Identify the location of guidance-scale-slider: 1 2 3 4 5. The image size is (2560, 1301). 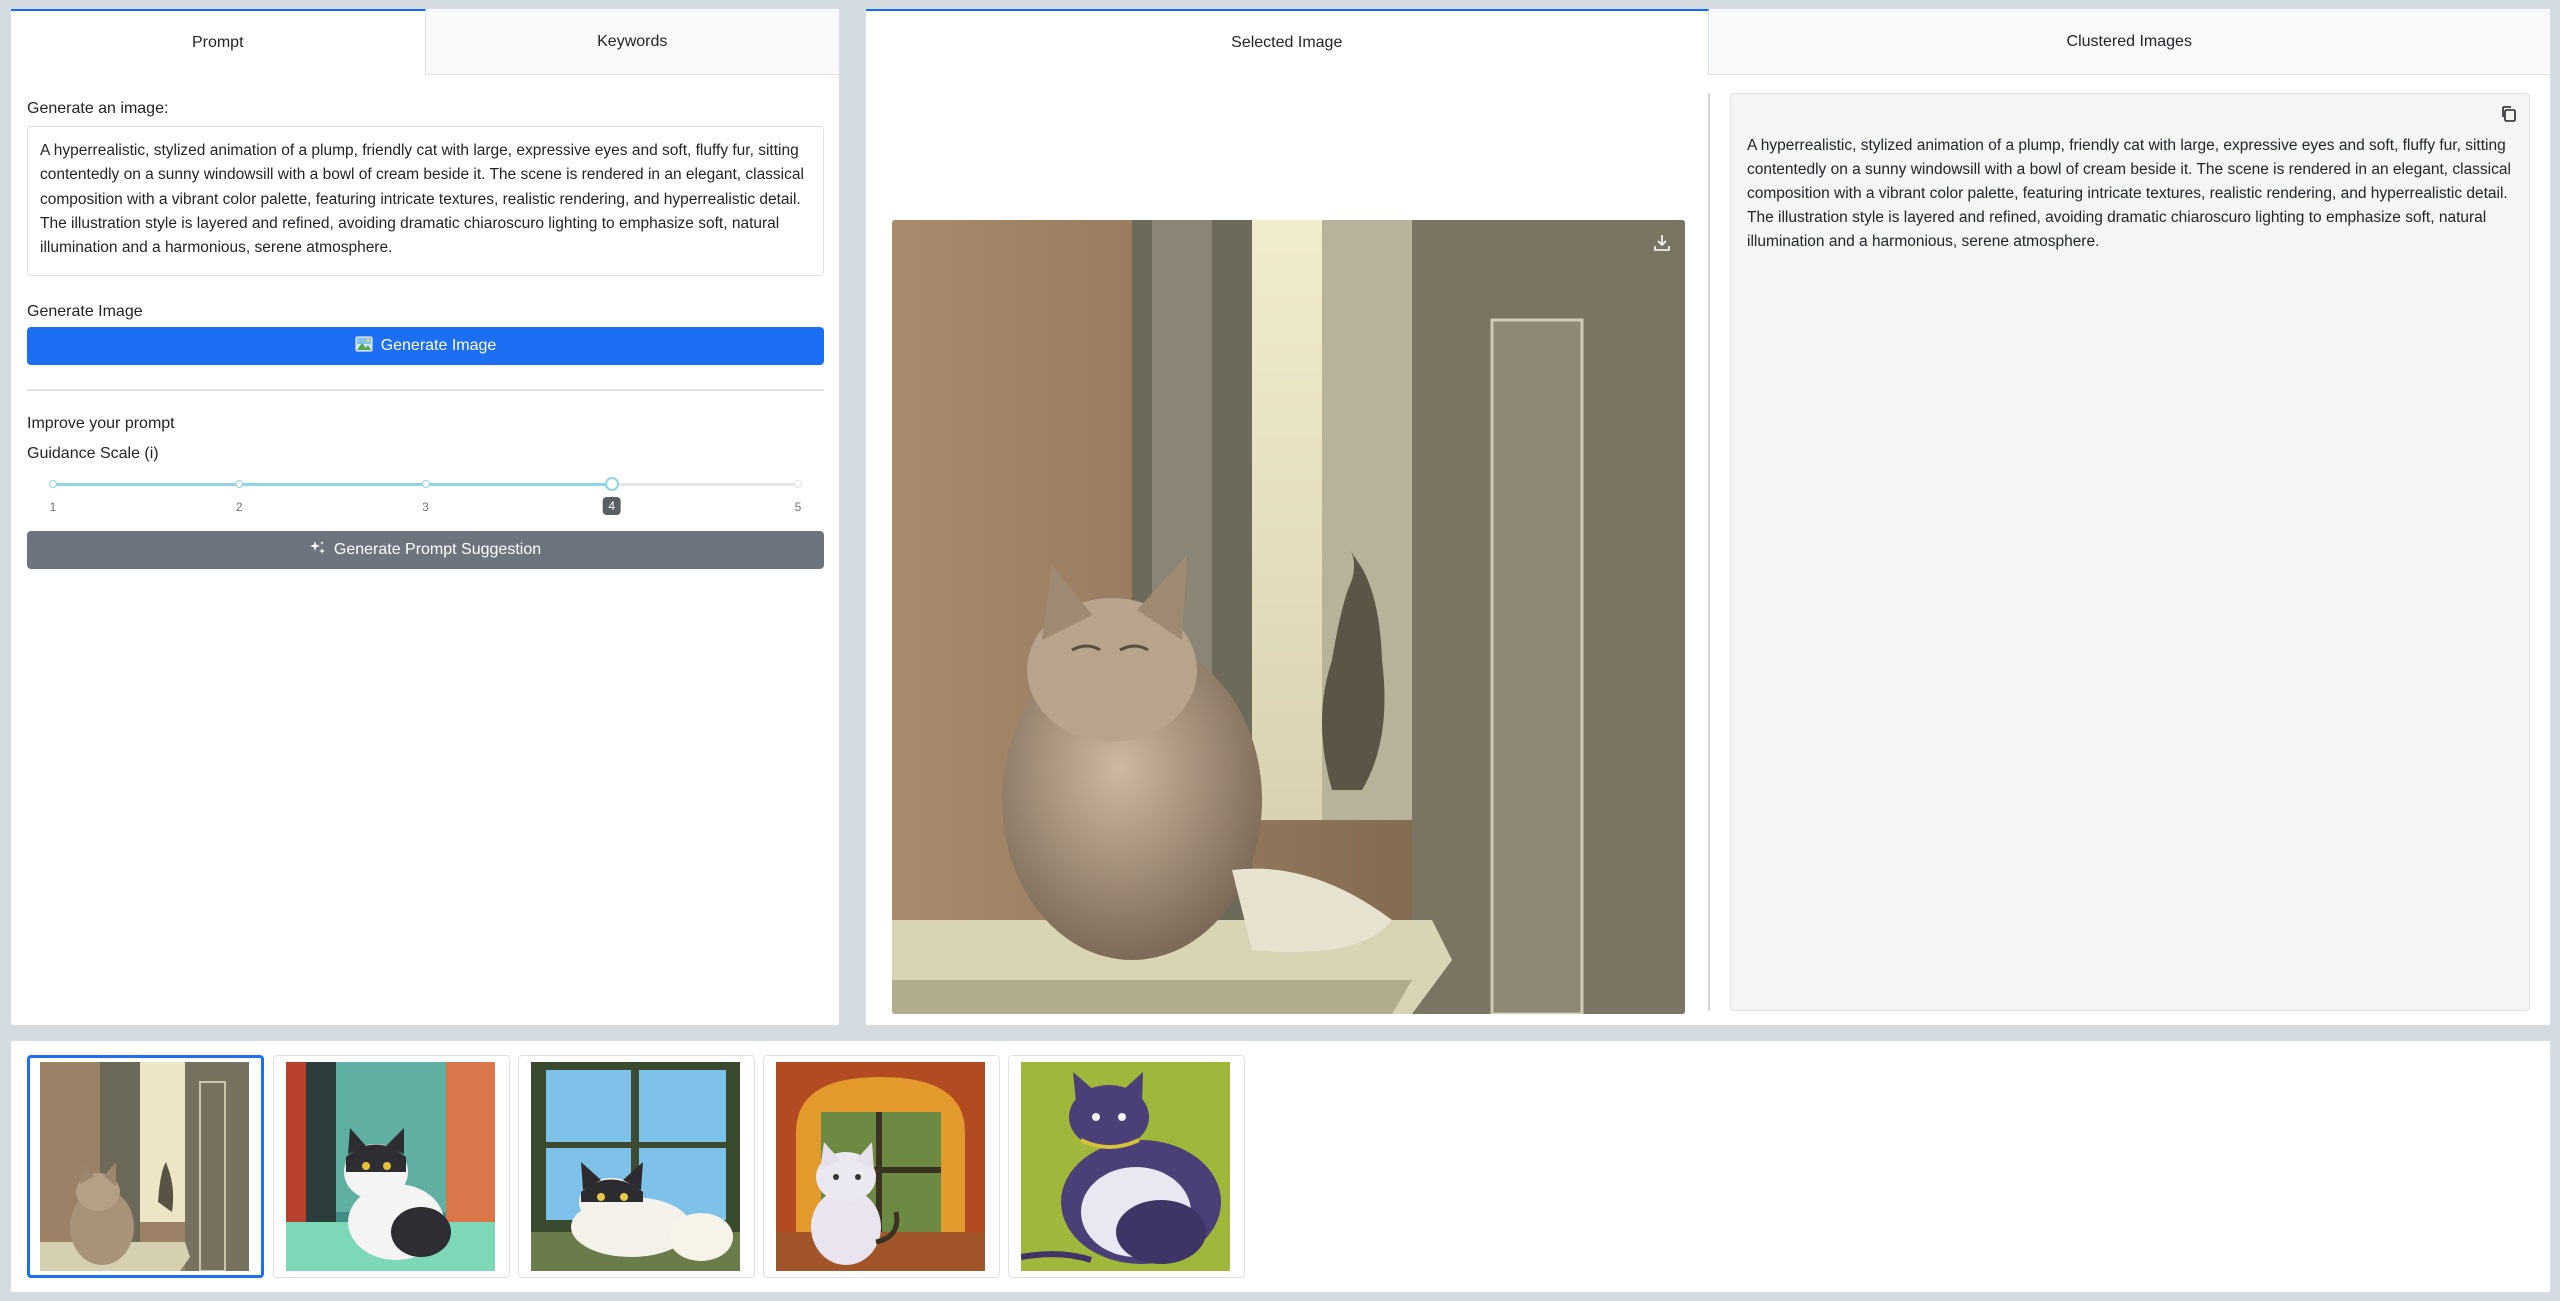
(425, 497).